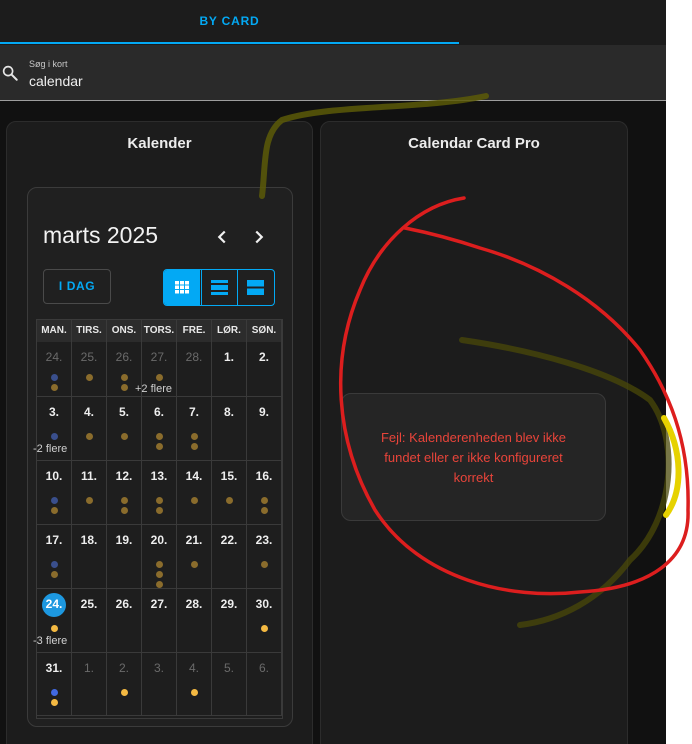 This screenshot has height=744, width=692. What do you see at coordinates (264, 493) in the screenshot?
I see `day-cell: 16.` at bounding box center [264, 493].